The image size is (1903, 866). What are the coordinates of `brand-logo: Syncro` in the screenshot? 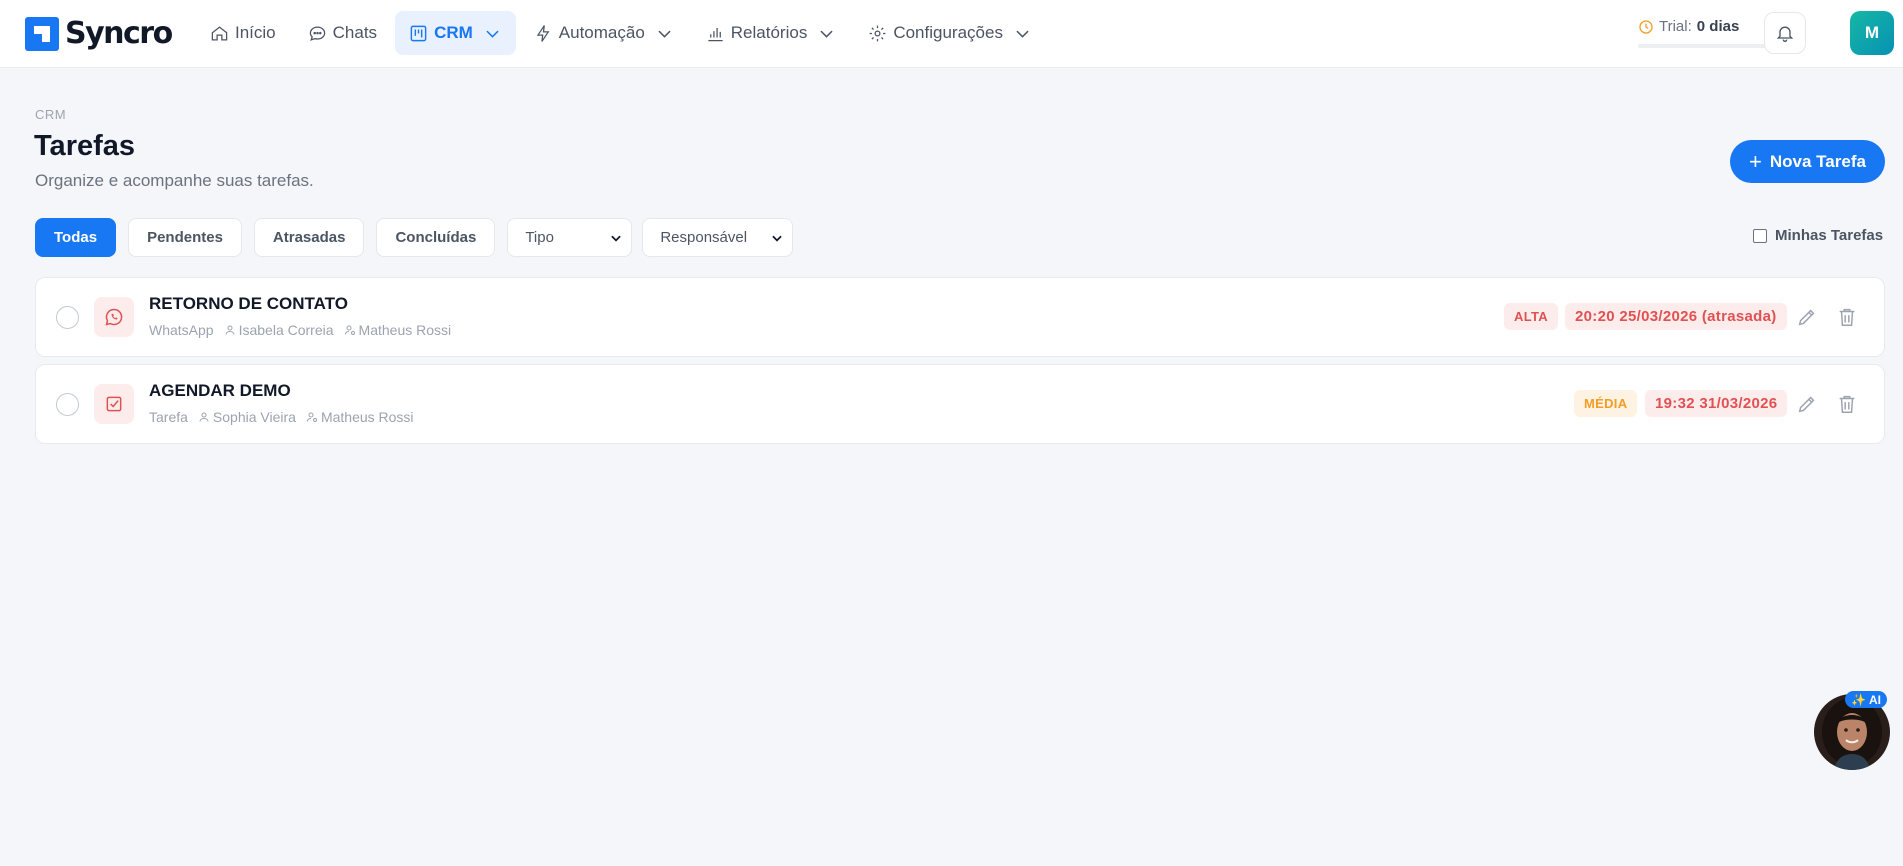 It's located at (99, 33).